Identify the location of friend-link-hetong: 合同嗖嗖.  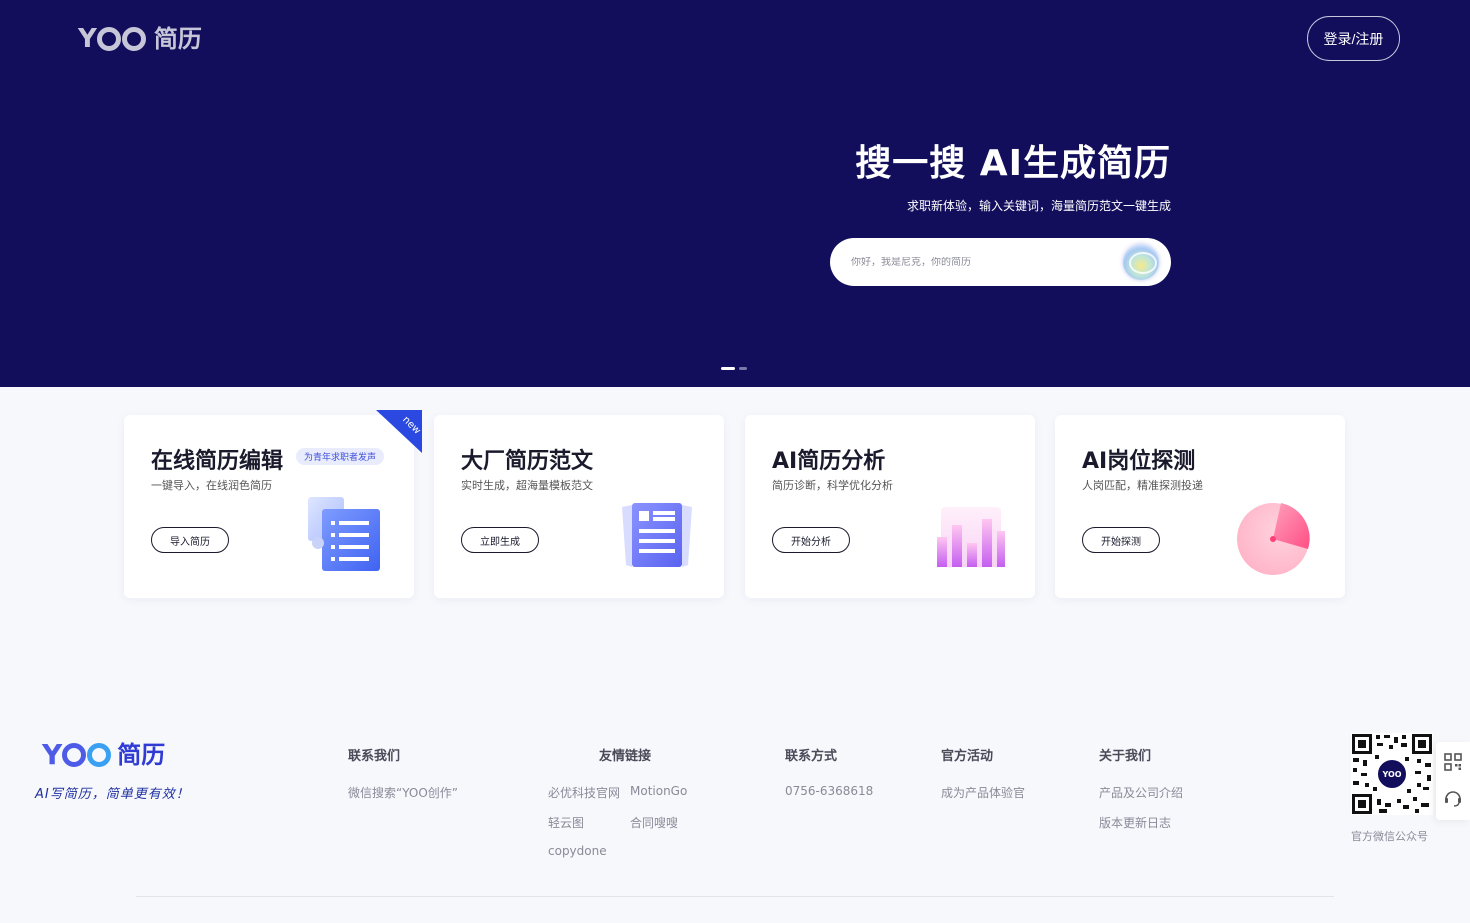
(654, 822).